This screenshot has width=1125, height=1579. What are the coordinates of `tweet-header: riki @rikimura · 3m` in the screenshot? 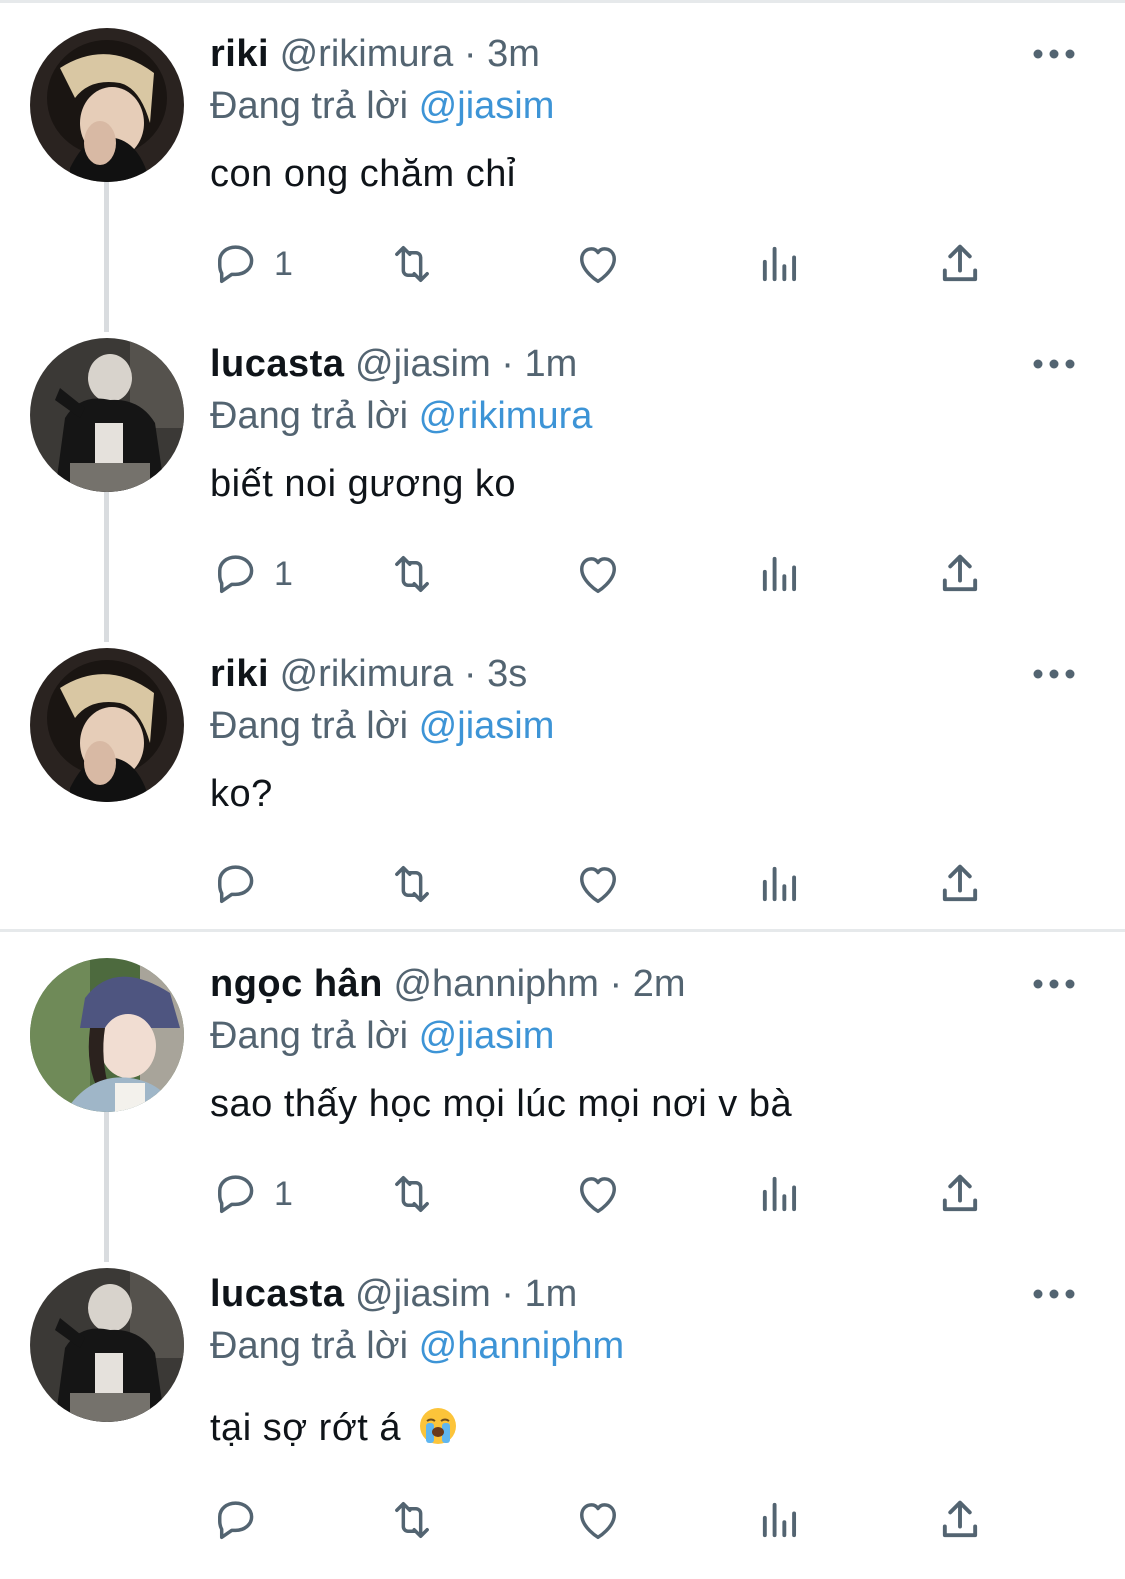 It's located at (375, 54).